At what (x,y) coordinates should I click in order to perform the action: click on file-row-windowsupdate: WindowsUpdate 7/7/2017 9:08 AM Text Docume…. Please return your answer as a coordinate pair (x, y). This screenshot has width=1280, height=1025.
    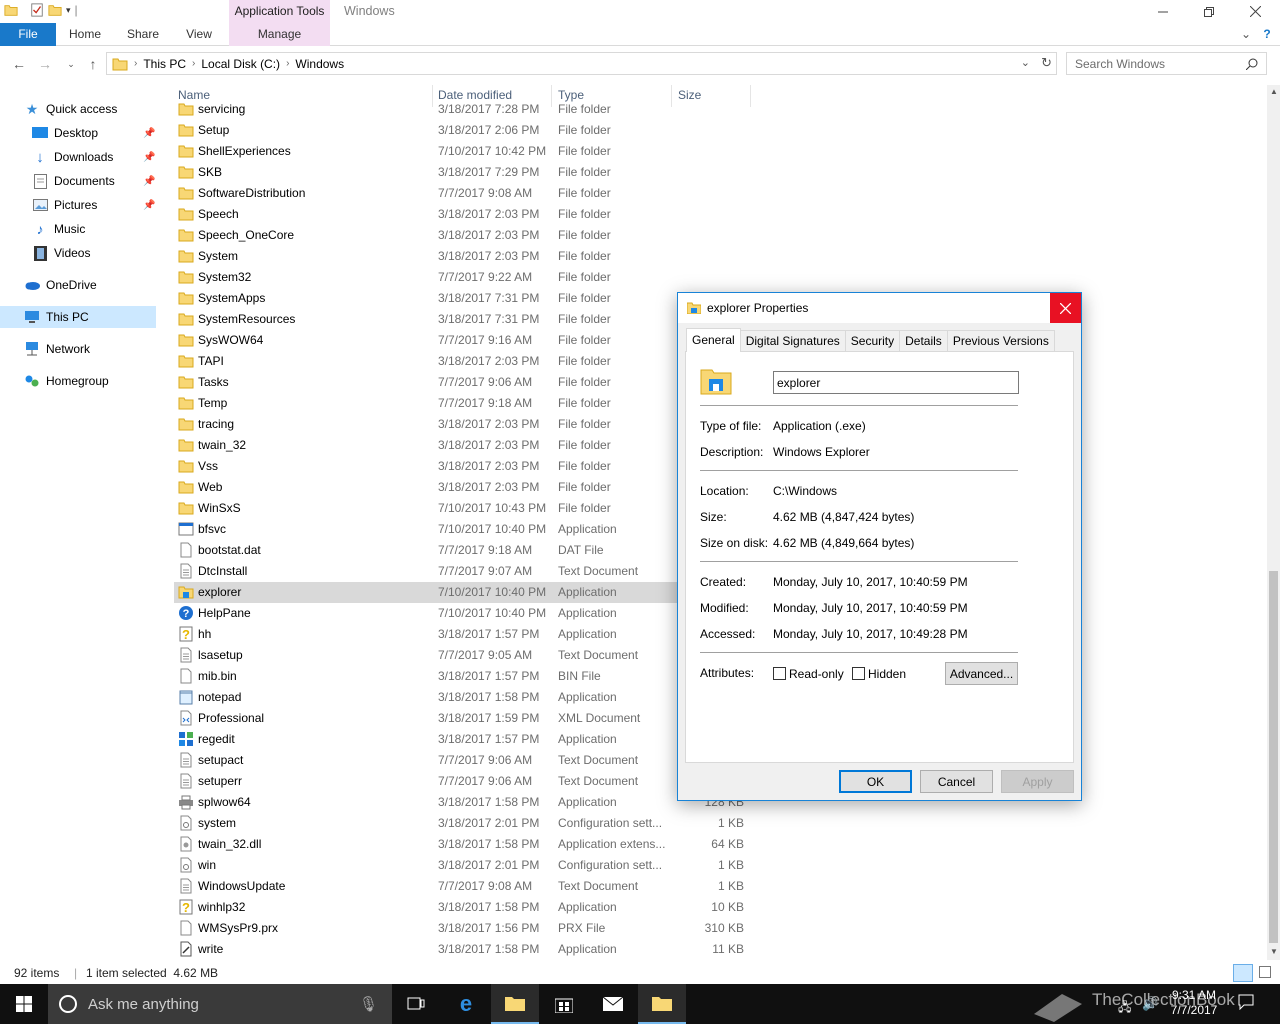
    Looking at the image, I should click on (464, 886).